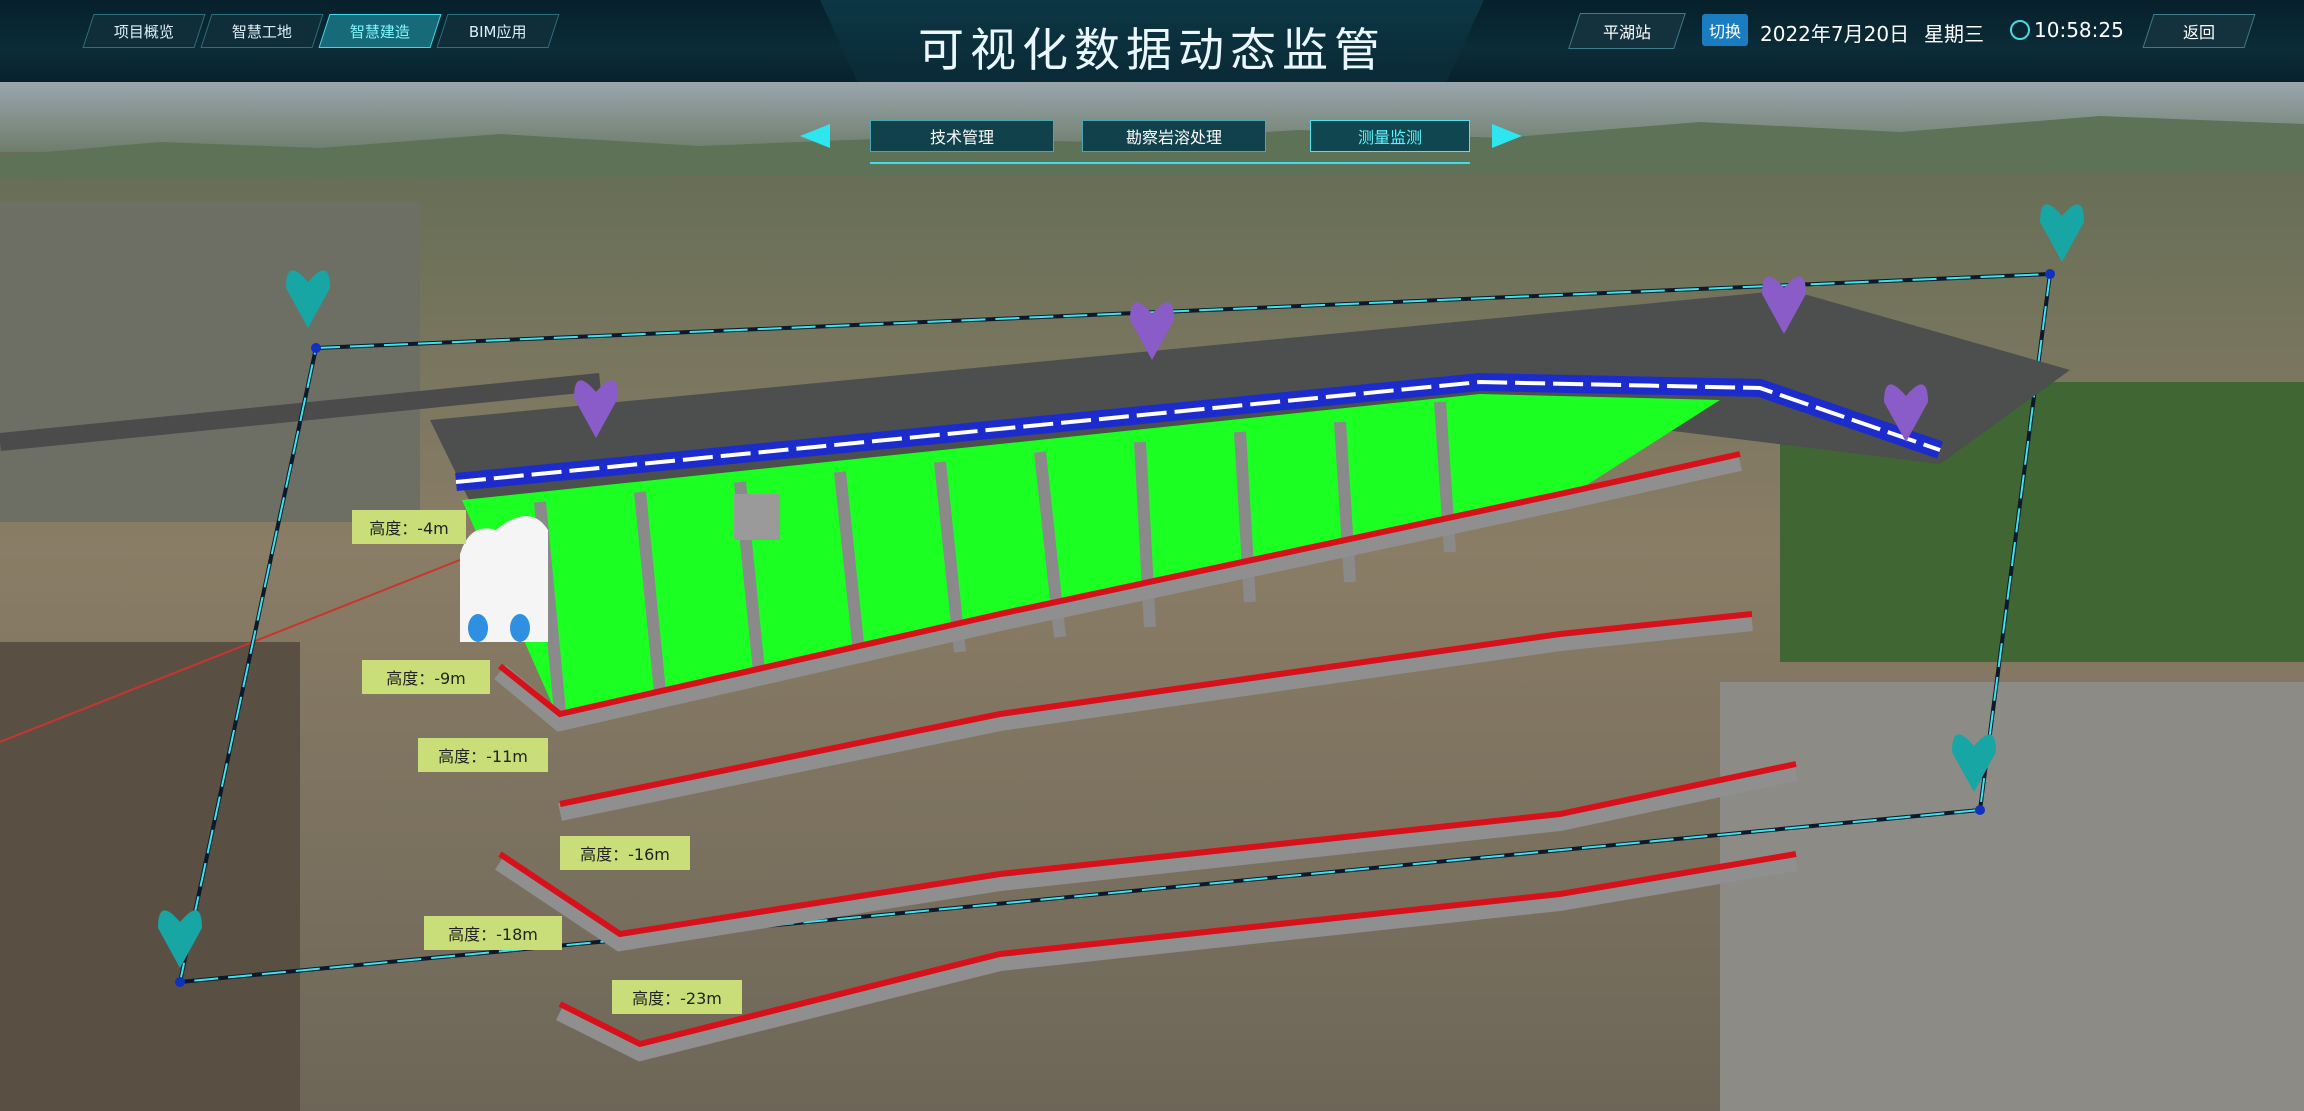  I want to click on height-label: 高度：-9m, so click(426, 677).